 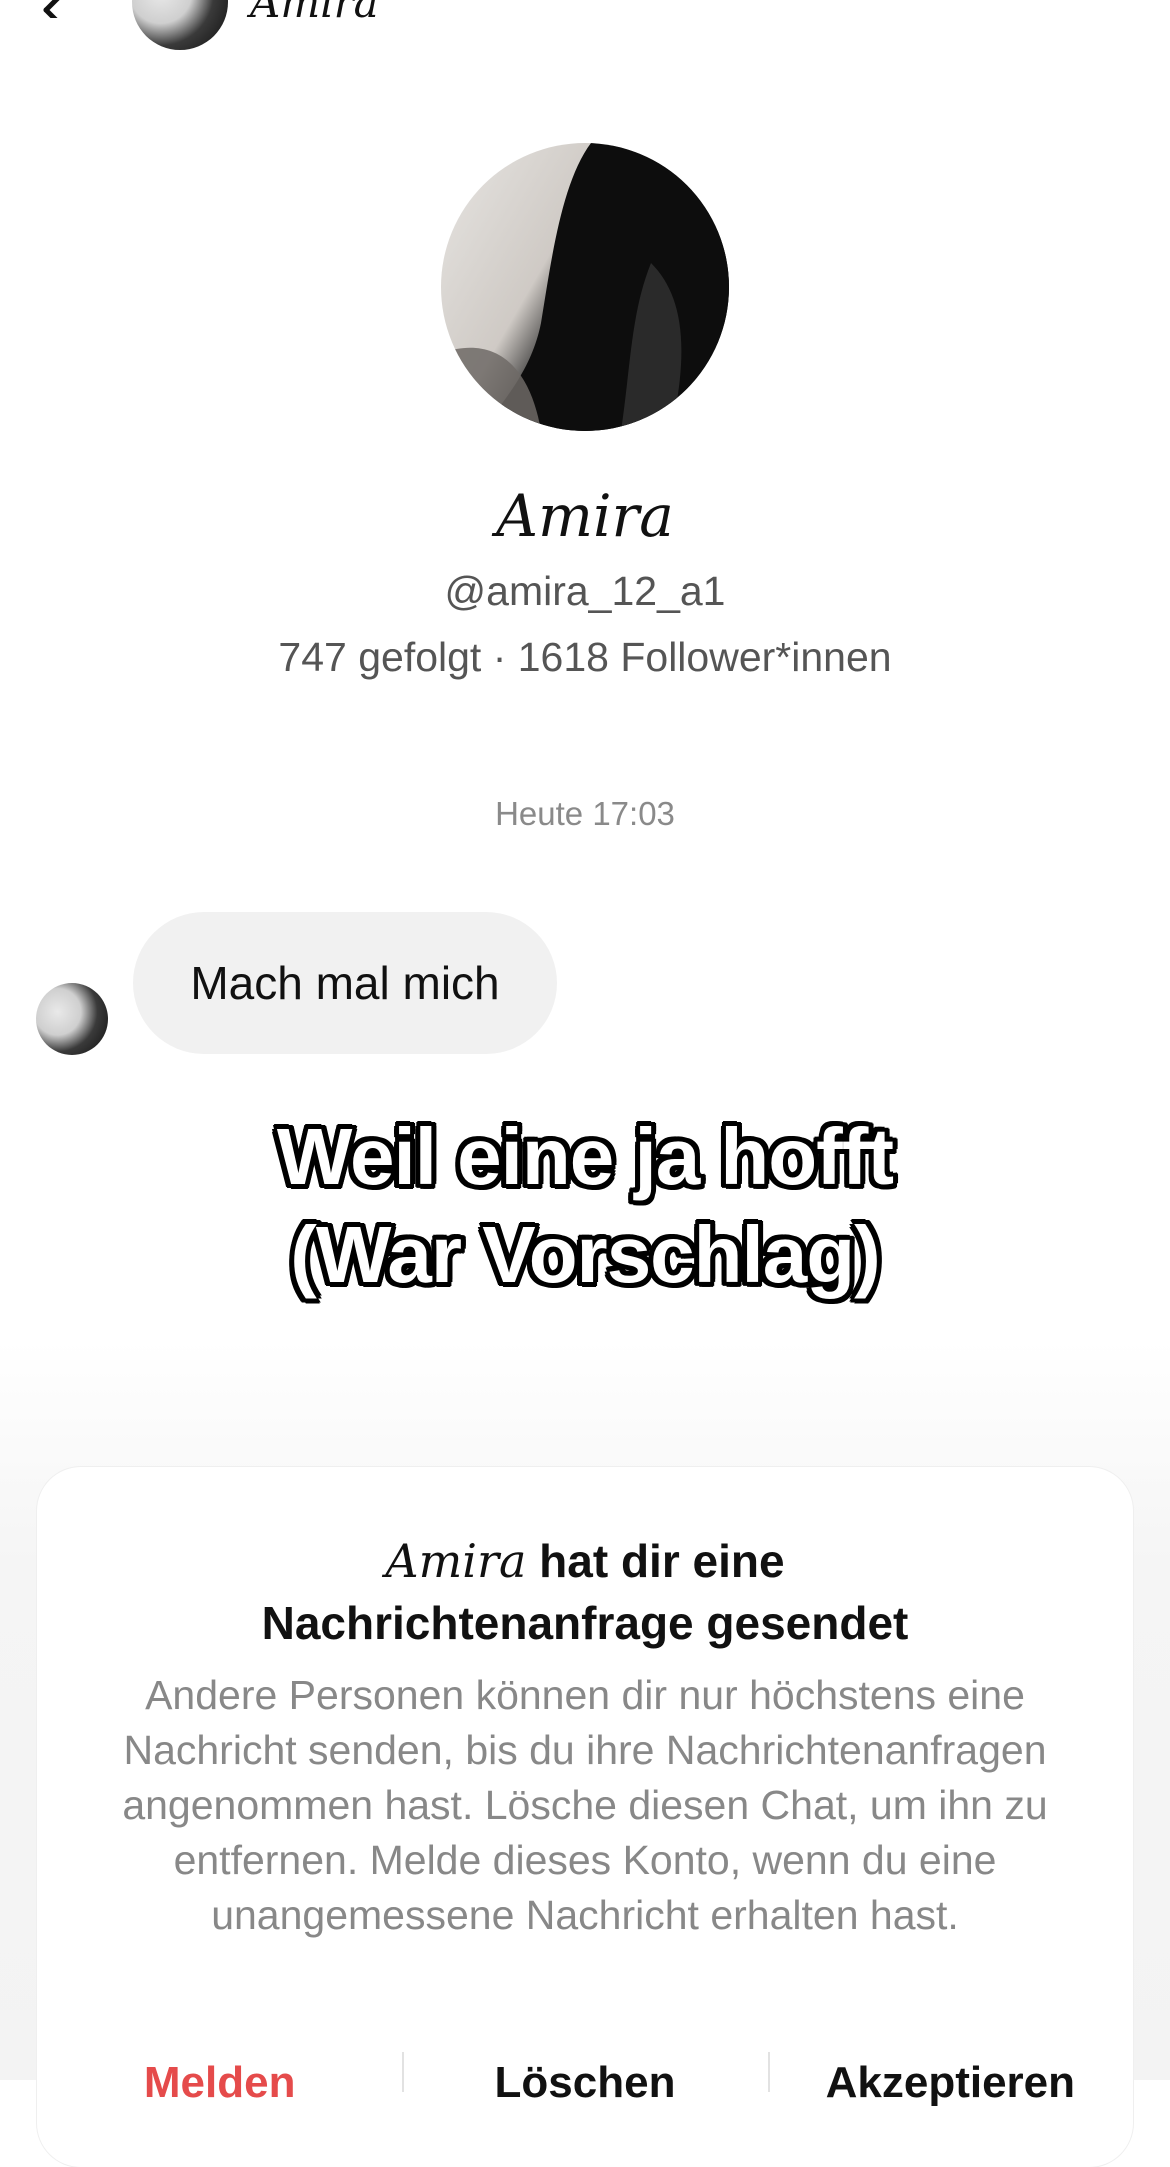 What do you see at coordinates (585, 591) in the screenshot?
I see `profile-handle: @amira_12_a1` at bounding box center [585, 591].